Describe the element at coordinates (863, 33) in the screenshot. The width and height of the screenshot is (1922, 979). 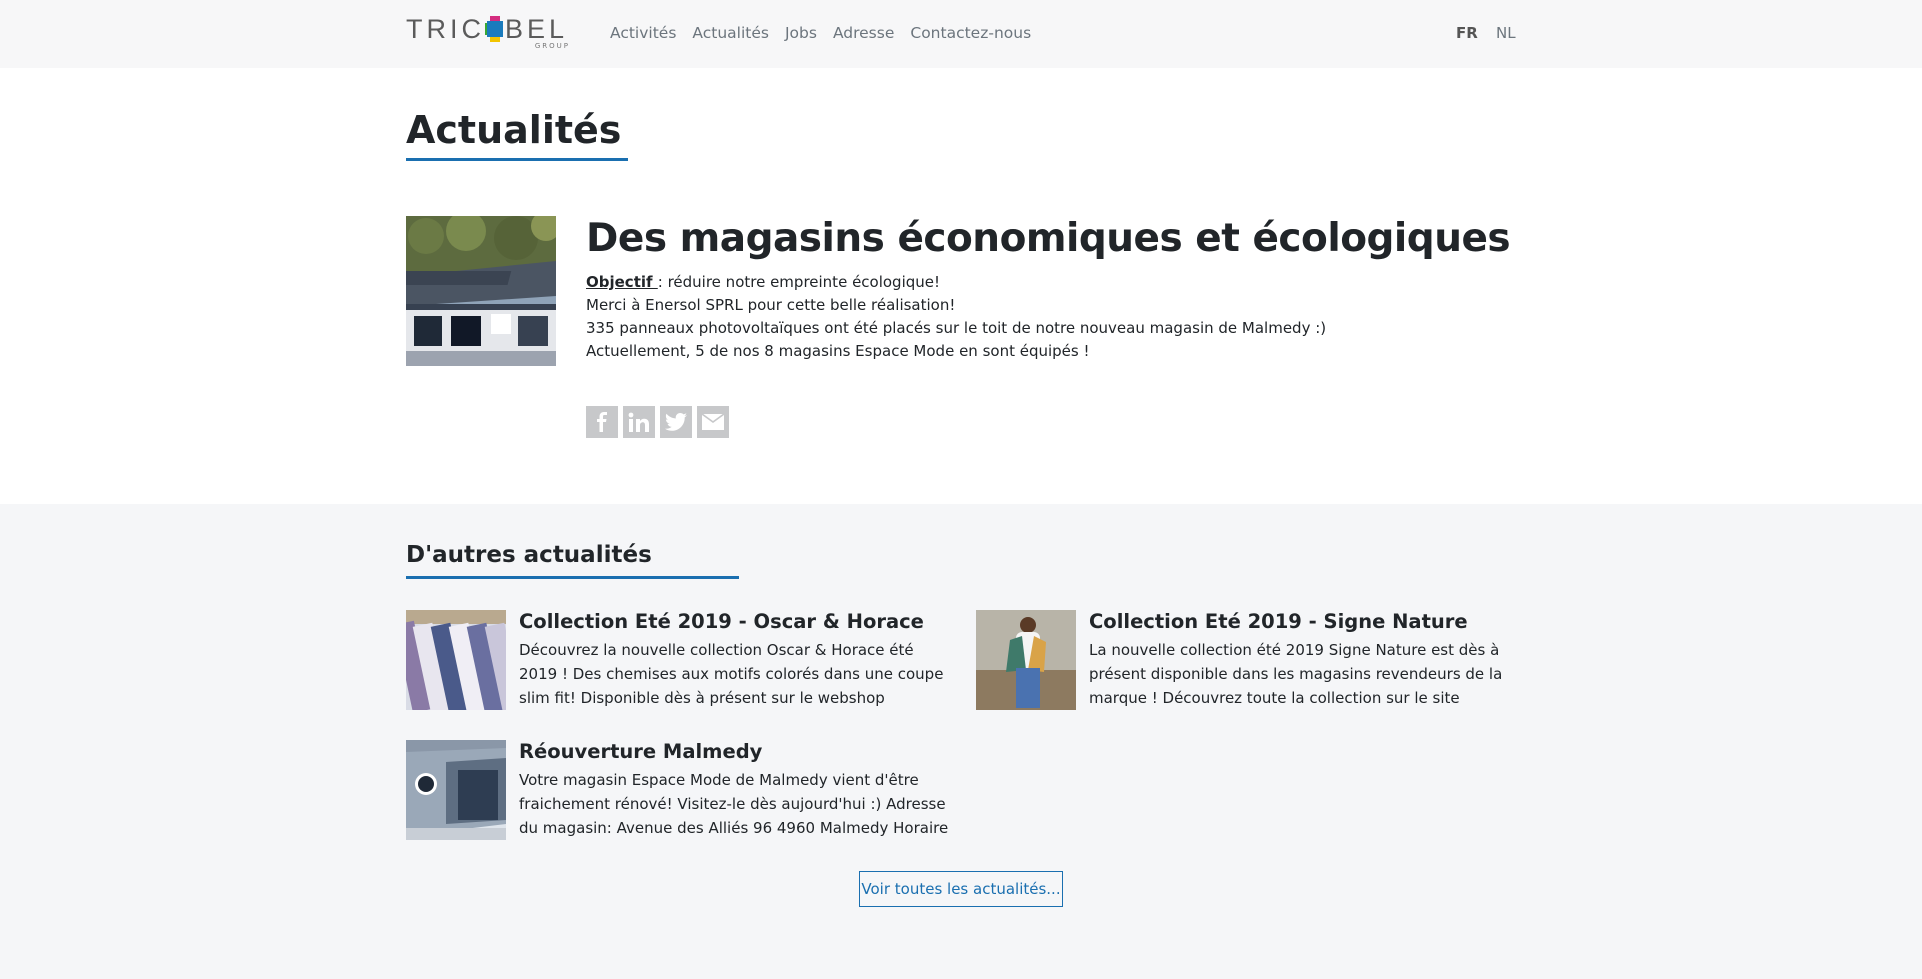
I see `nav-adresse: Adresse` at that location.